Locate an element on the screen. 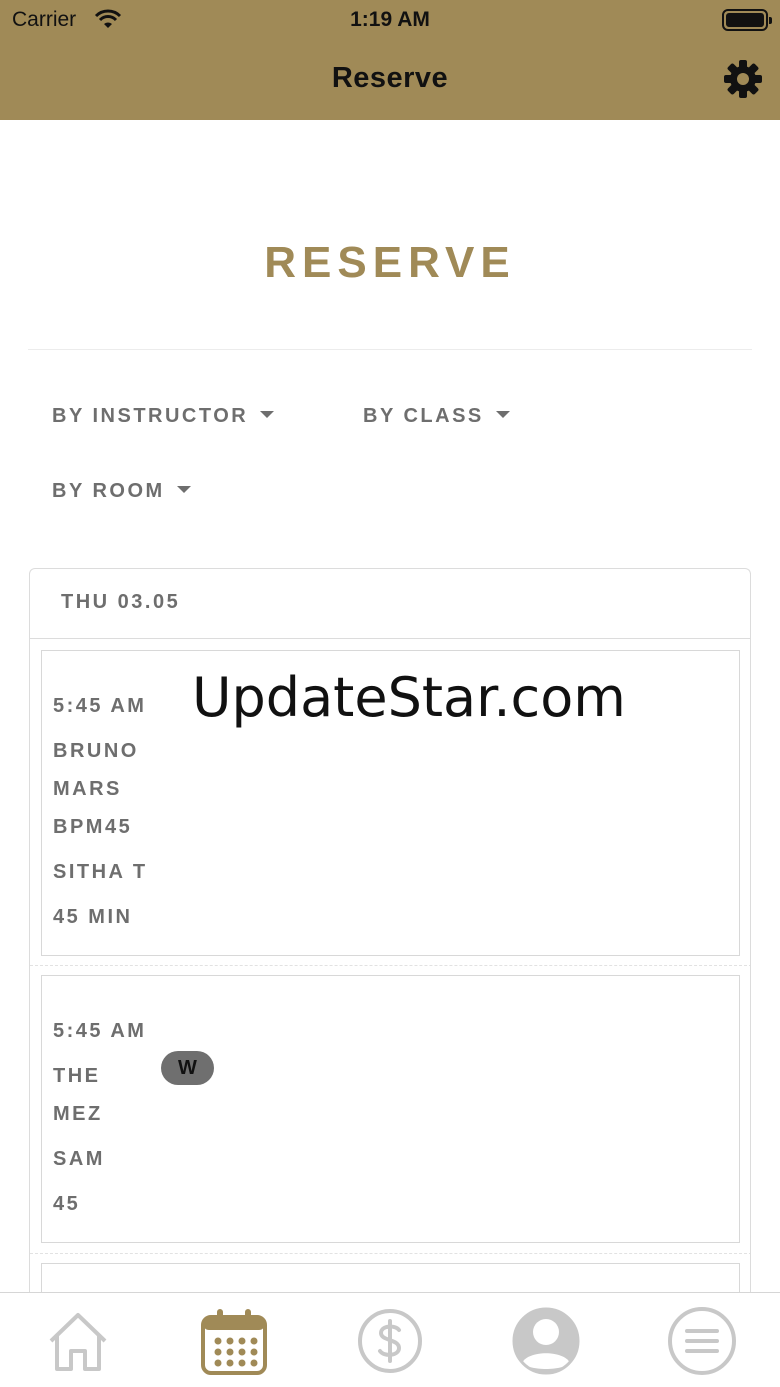  class-name-line: BPM45 is located at coordinates (93, 827).